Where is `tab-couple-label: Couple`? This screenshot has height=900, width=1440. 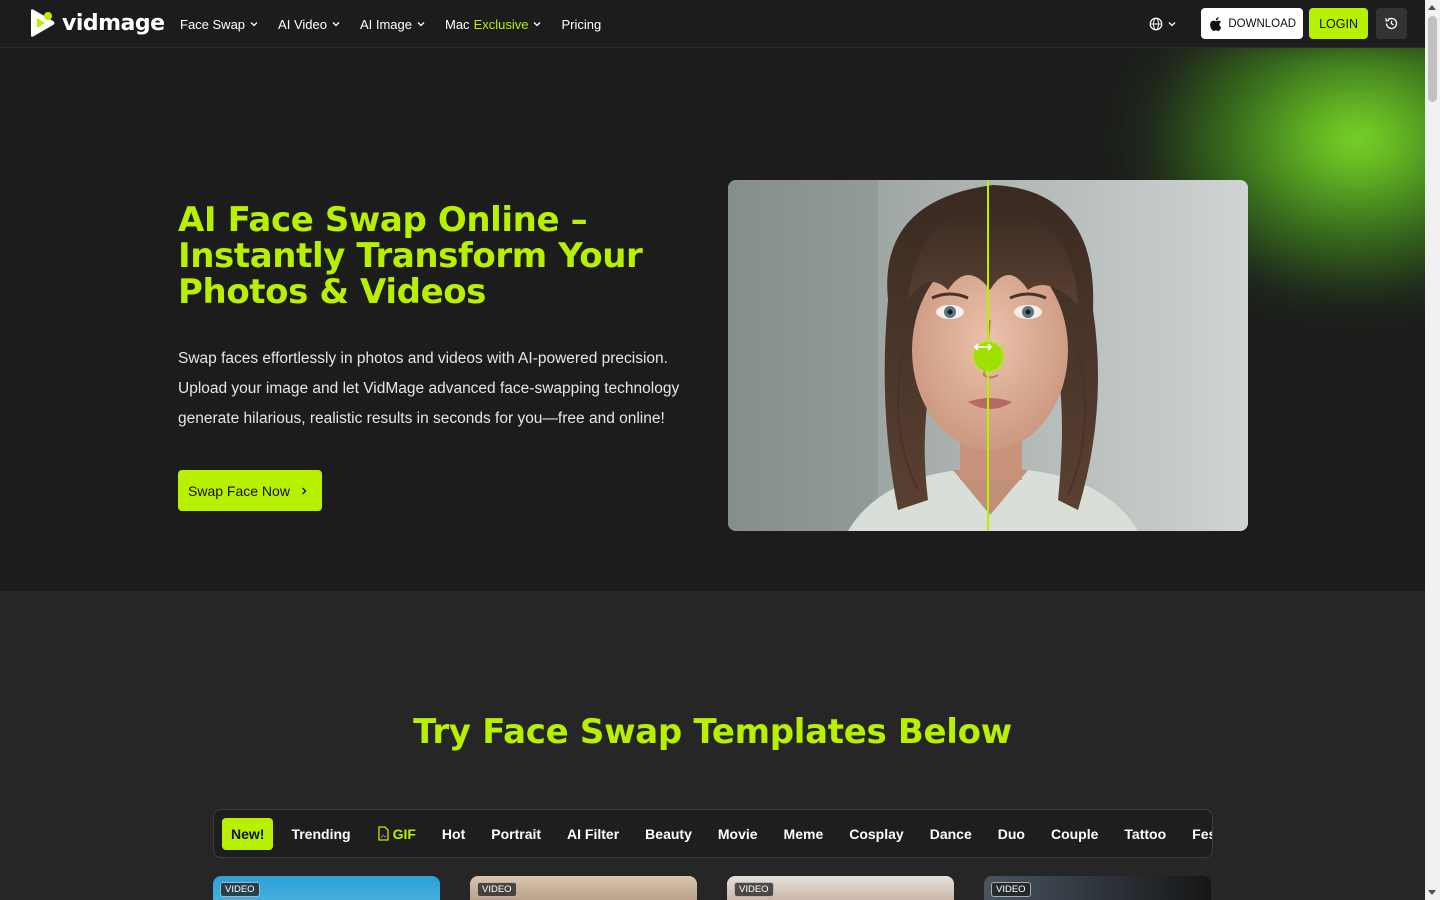
tab-couple-label: Couple is located at coordinates (1074, 833).